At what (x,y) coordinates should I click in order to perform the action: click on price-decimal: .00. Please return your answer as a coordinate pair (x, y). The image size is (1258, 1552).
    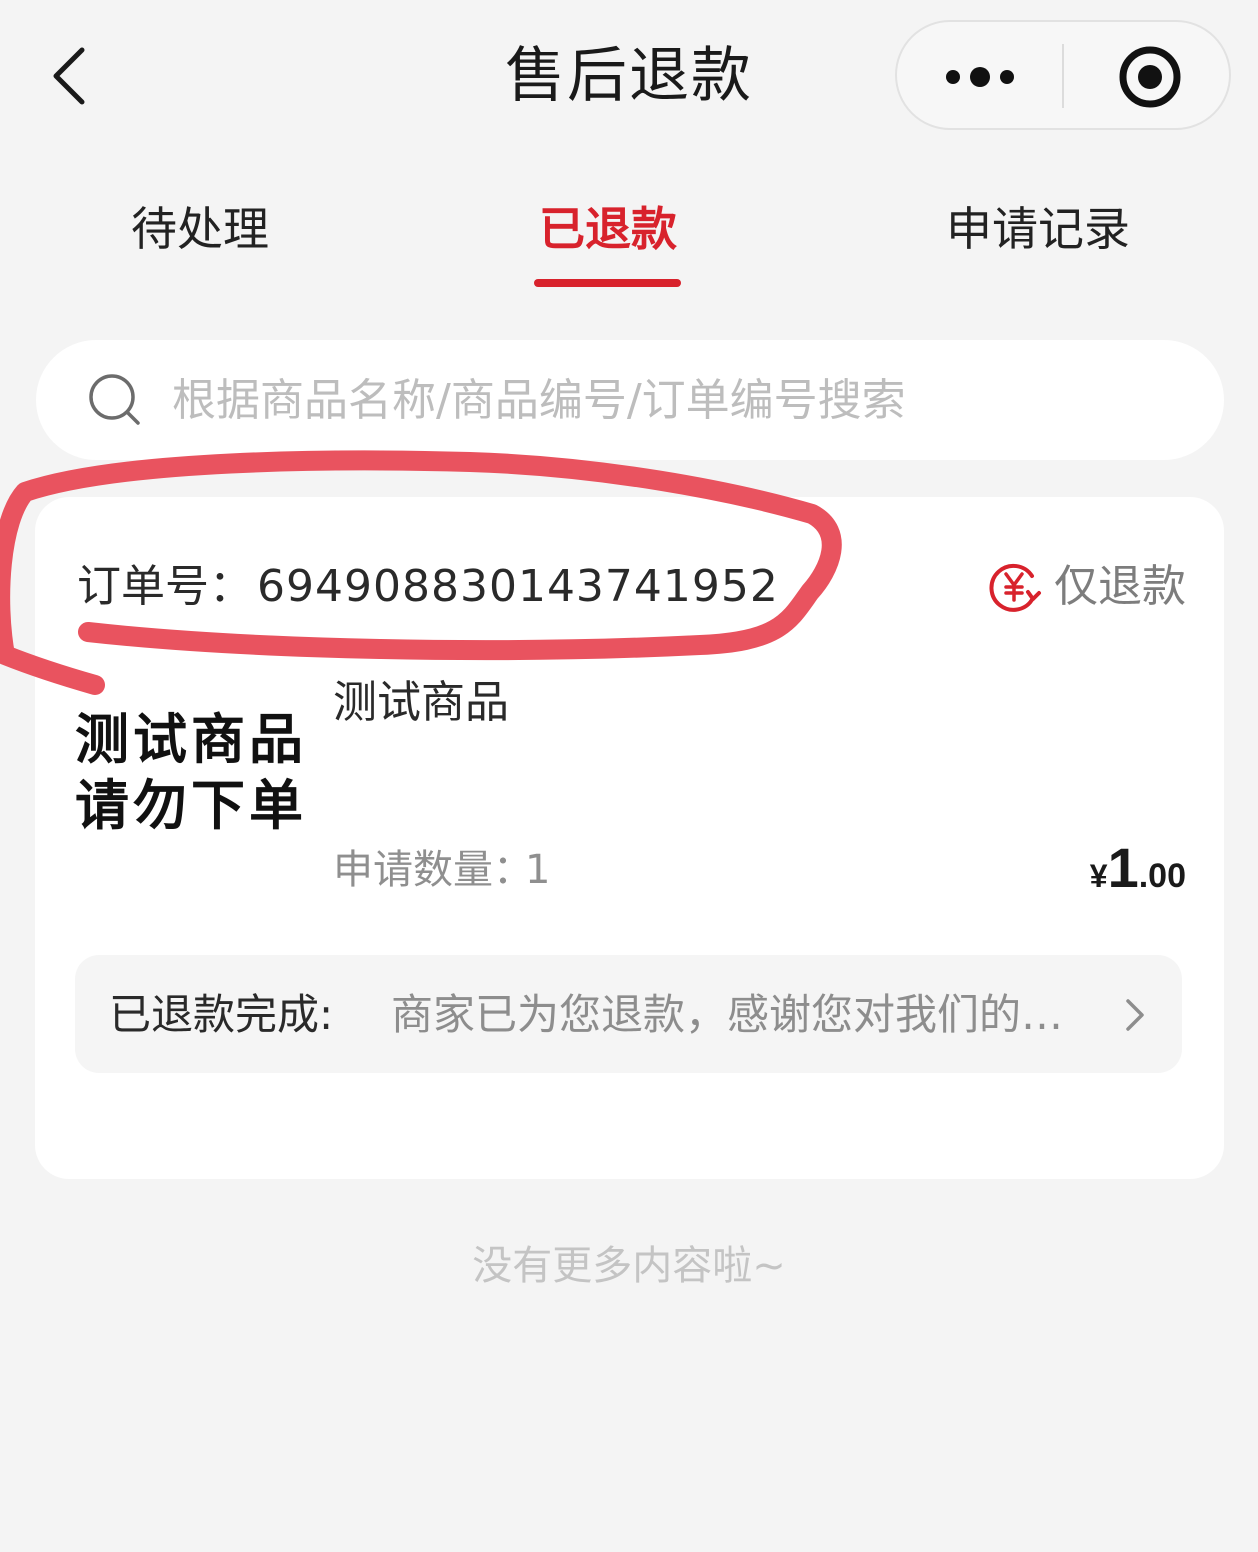
    Looking at the image, I should click on (1162, 876).